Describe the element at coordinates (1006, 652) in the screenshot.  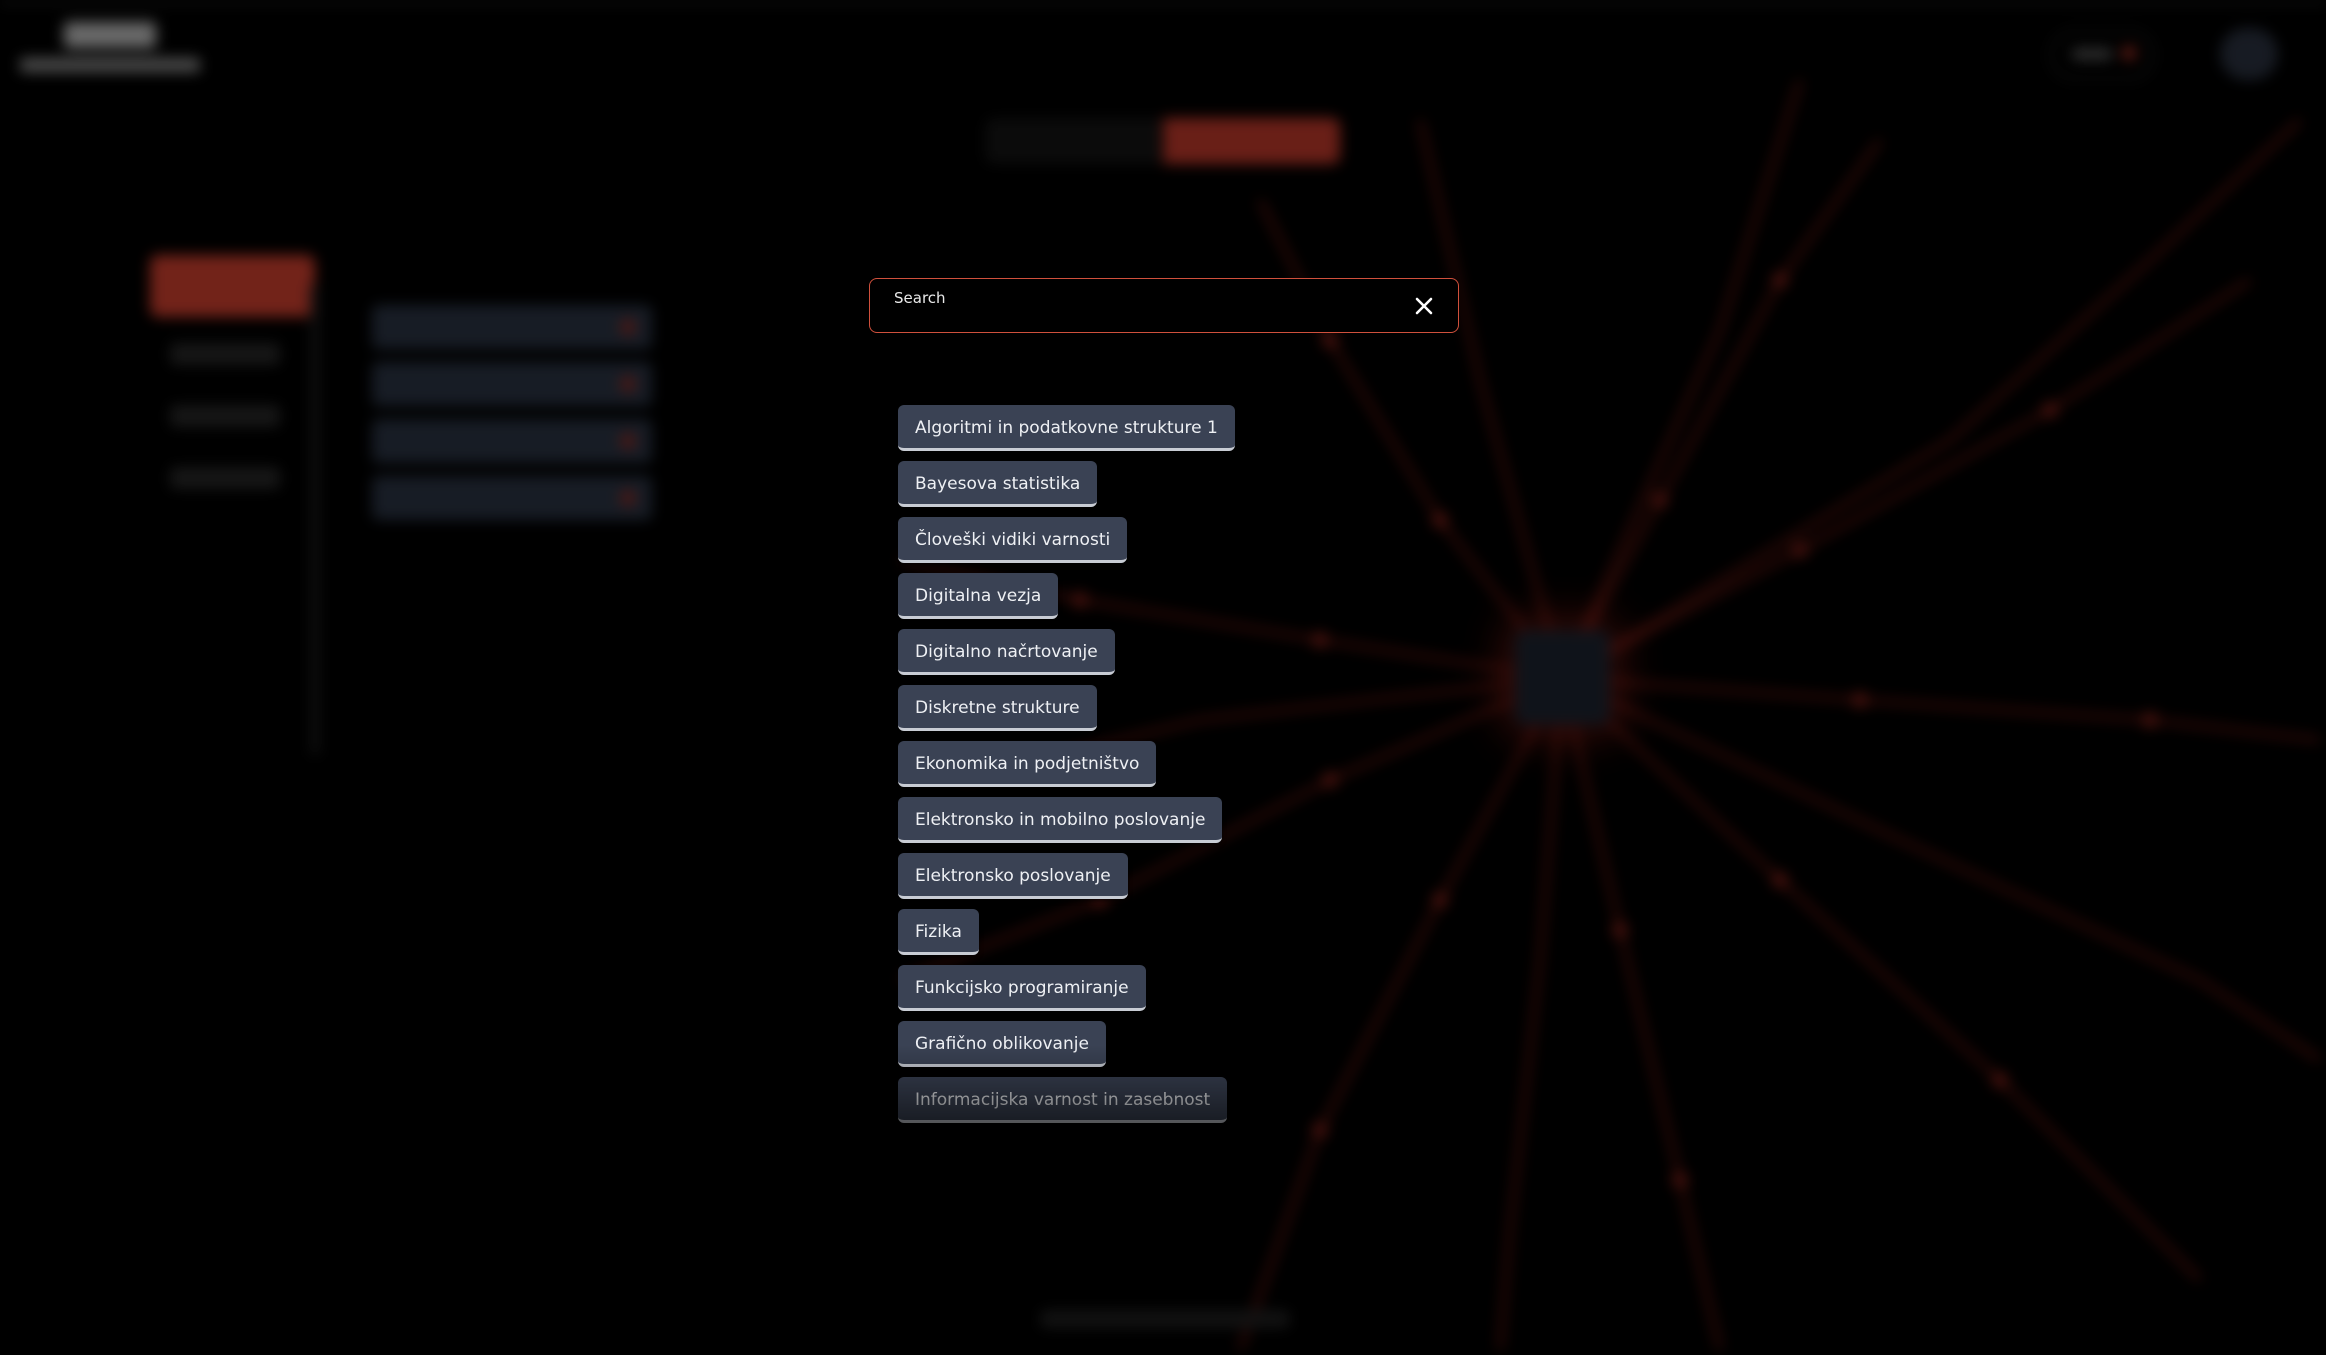
I see `subject-button: Digitalno načrtovanje` at that location.